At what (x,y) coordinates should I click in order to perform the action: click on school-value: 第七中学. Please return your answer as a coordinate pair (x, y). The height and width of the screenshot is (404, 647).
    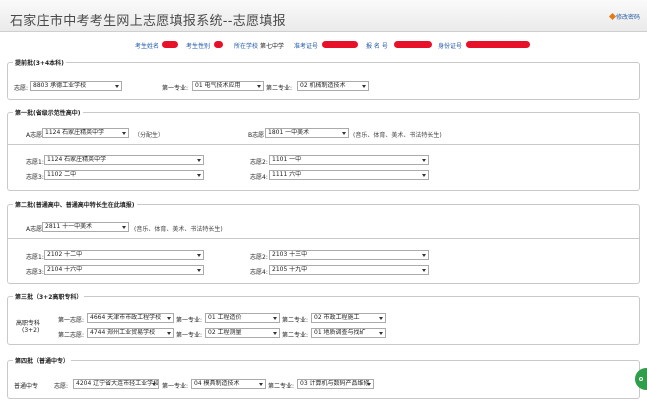
    Looking at the image, I should click on (272, 46).